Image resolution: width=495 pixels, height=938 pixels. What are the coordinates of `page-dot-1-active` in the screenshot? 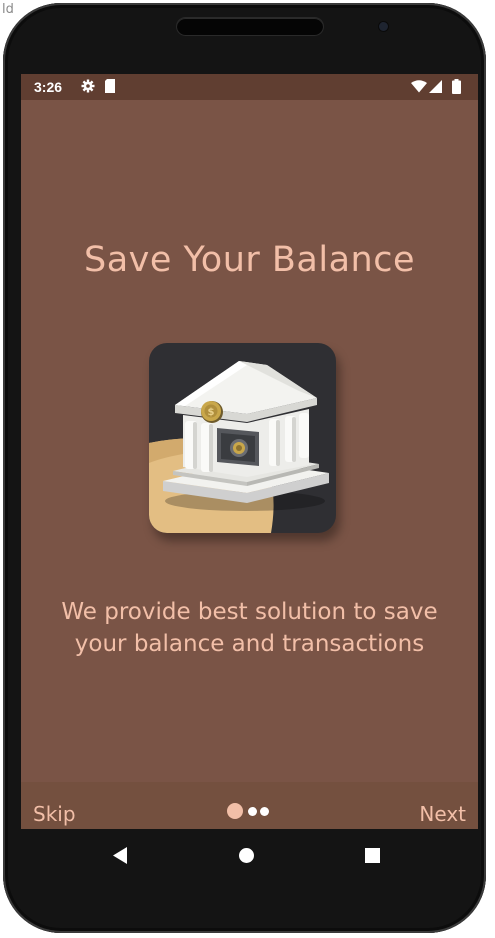 It's located at (235, 811).